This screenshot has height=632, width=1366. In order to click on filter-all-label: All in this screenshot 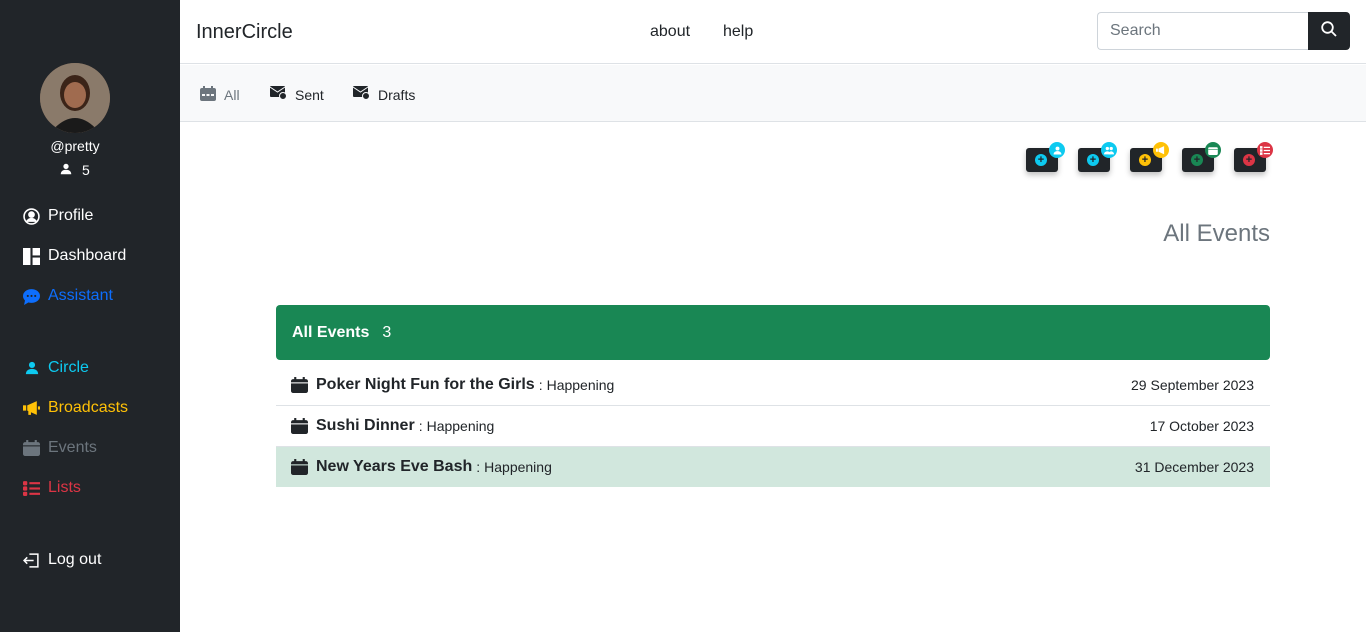, I will do `click(232, 95)`.